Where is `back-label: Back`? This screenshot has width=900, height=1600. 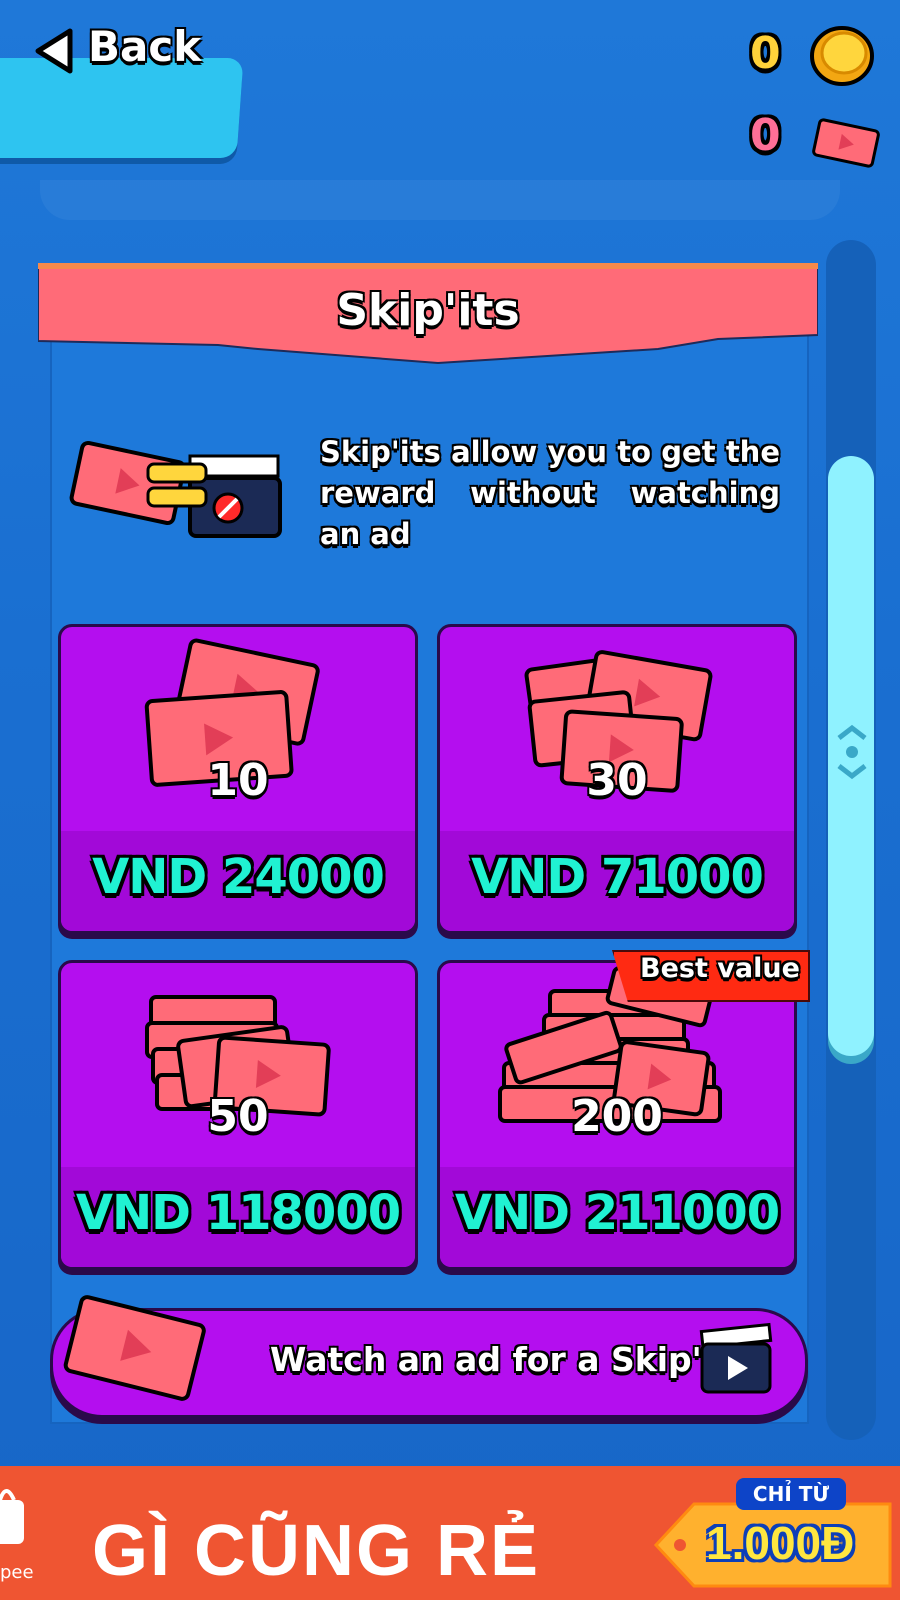 back-label: Back is located at coordinates (144, 46).